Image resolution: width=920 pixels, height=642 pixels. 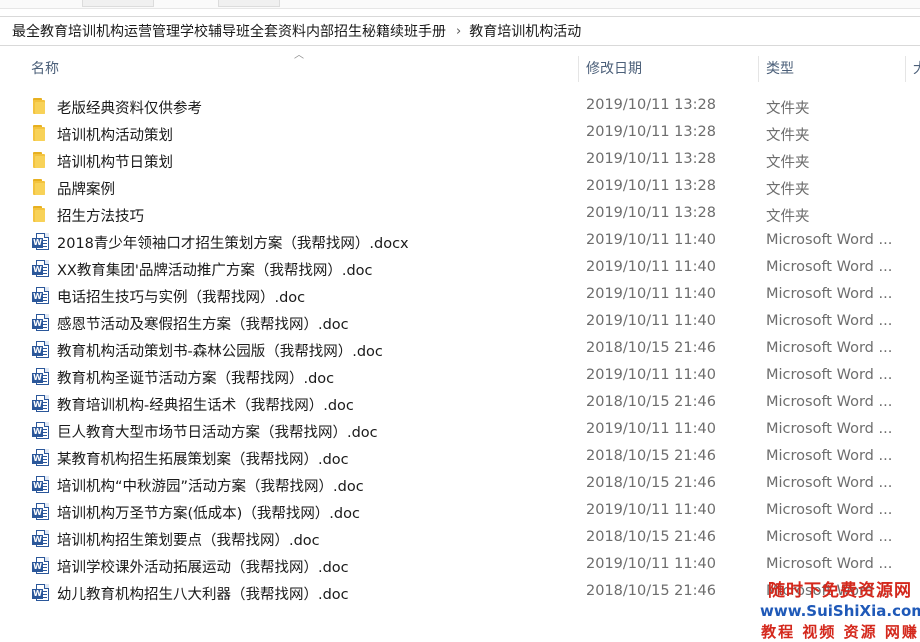 What do you see at coordinates (115, 136) in the screenshot?
I see `file-name: 培训机构活动策划` at bounding box center [115, 136].